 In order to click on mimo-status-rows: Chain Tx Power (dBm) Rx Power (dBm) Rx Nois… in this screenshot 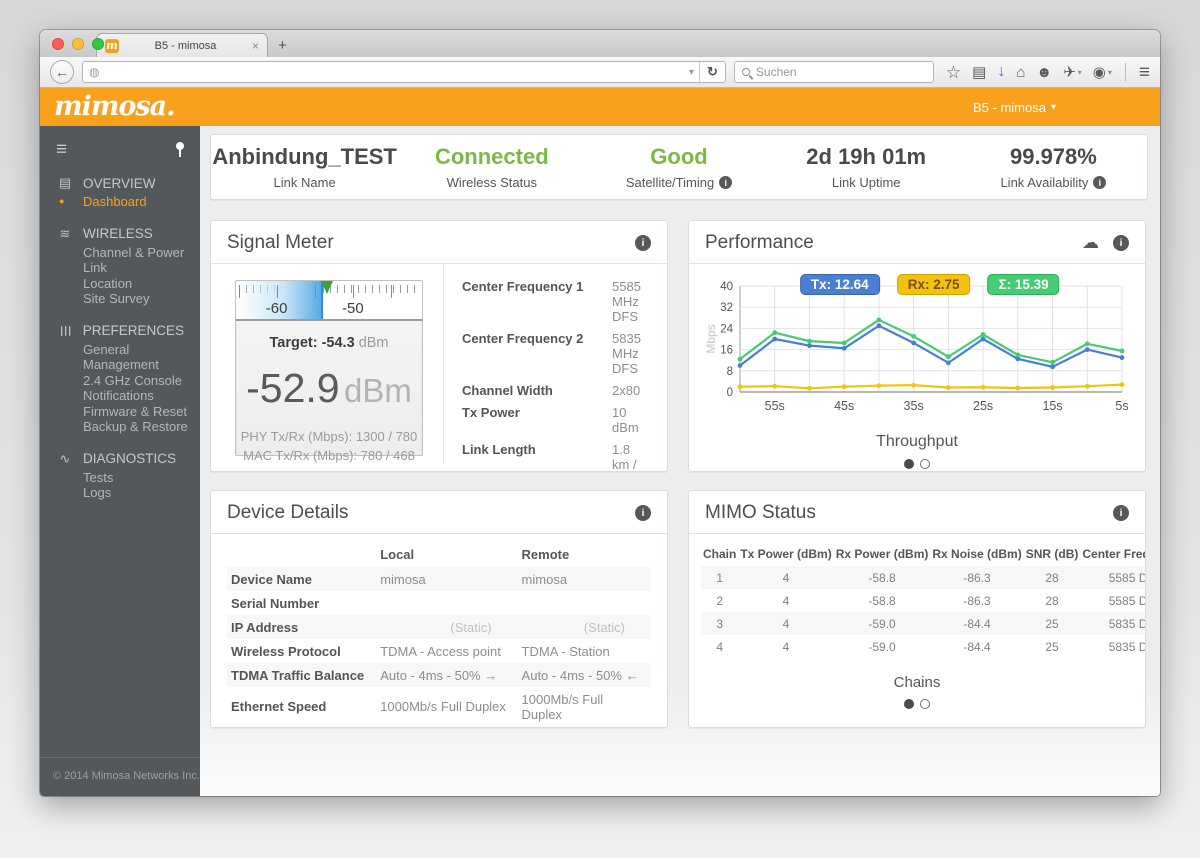, I will do `click(923, 600)`.